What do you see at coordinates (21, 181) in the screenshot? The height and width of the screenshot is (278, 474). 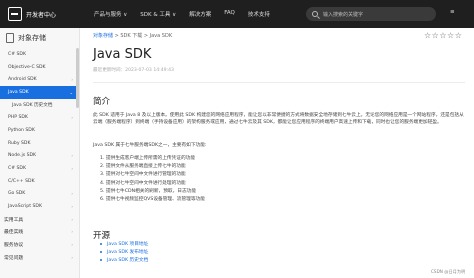 I see `sidebar-item-label: C/C++ SDK` at bounding box center [21, 181].